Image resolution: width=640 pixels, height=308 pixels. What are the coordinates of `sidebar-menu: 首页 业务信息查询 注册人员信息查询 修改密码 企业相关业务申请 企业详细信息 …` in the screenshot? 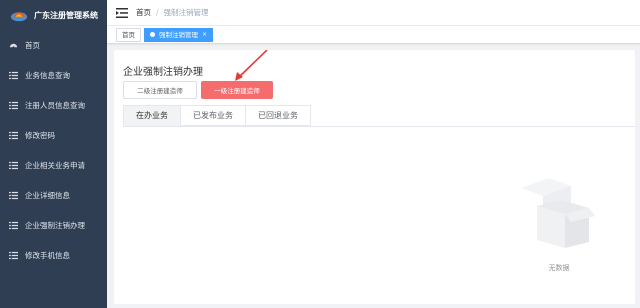 It's located at (53, 150).